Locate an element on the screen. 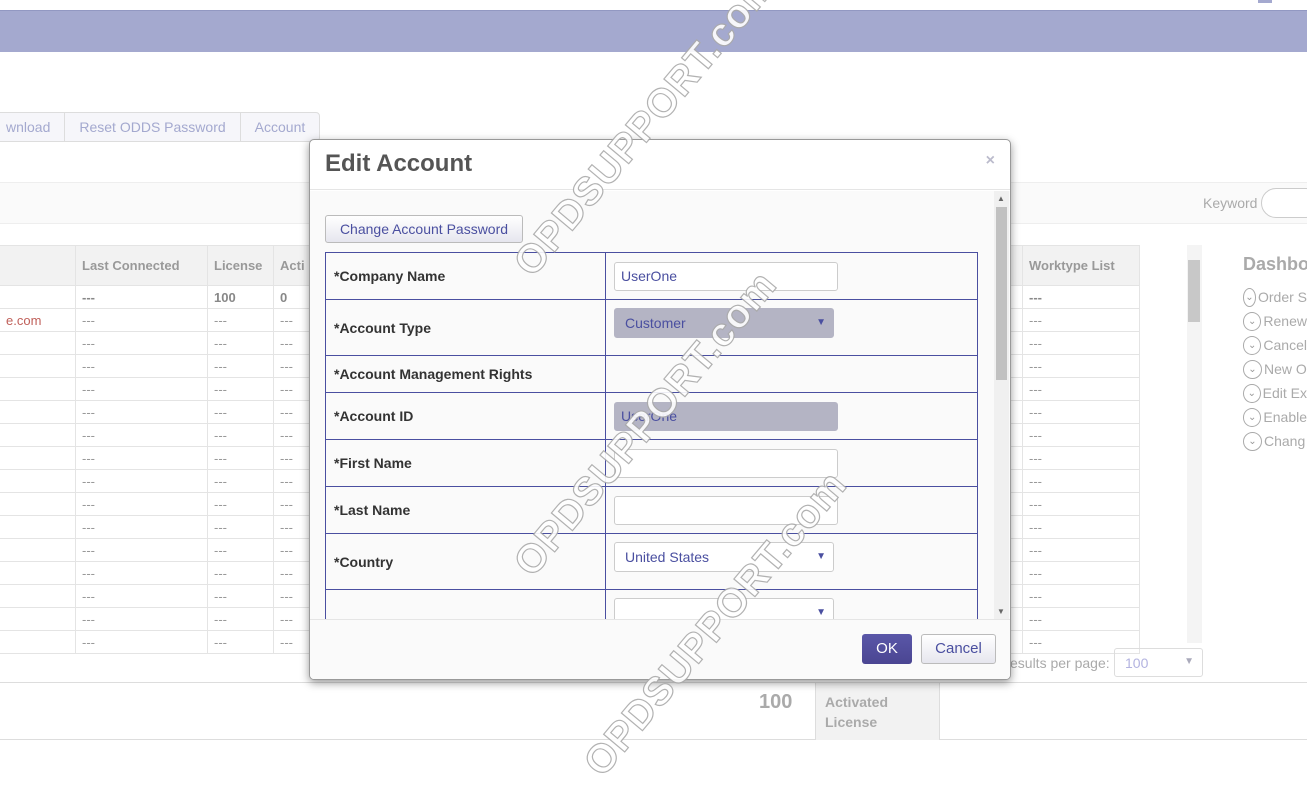  state-select: ▼ is located at coordinates (724, 608).